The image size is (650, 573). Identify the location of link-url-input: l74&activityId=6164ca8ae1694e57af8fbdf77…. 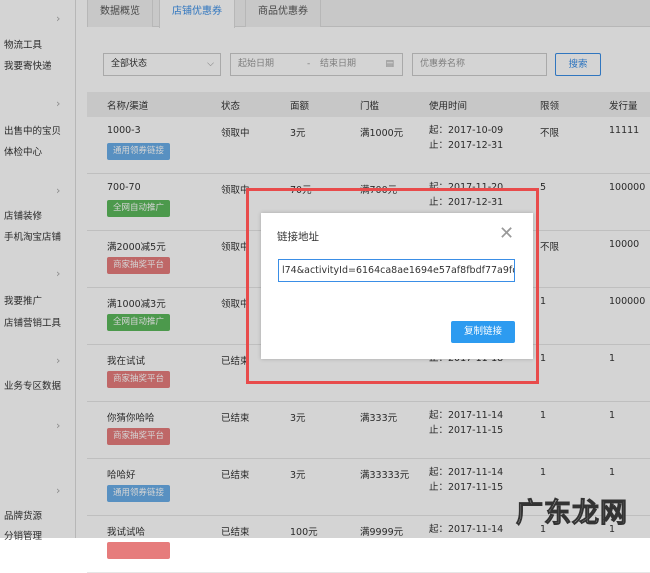
(396, 270).